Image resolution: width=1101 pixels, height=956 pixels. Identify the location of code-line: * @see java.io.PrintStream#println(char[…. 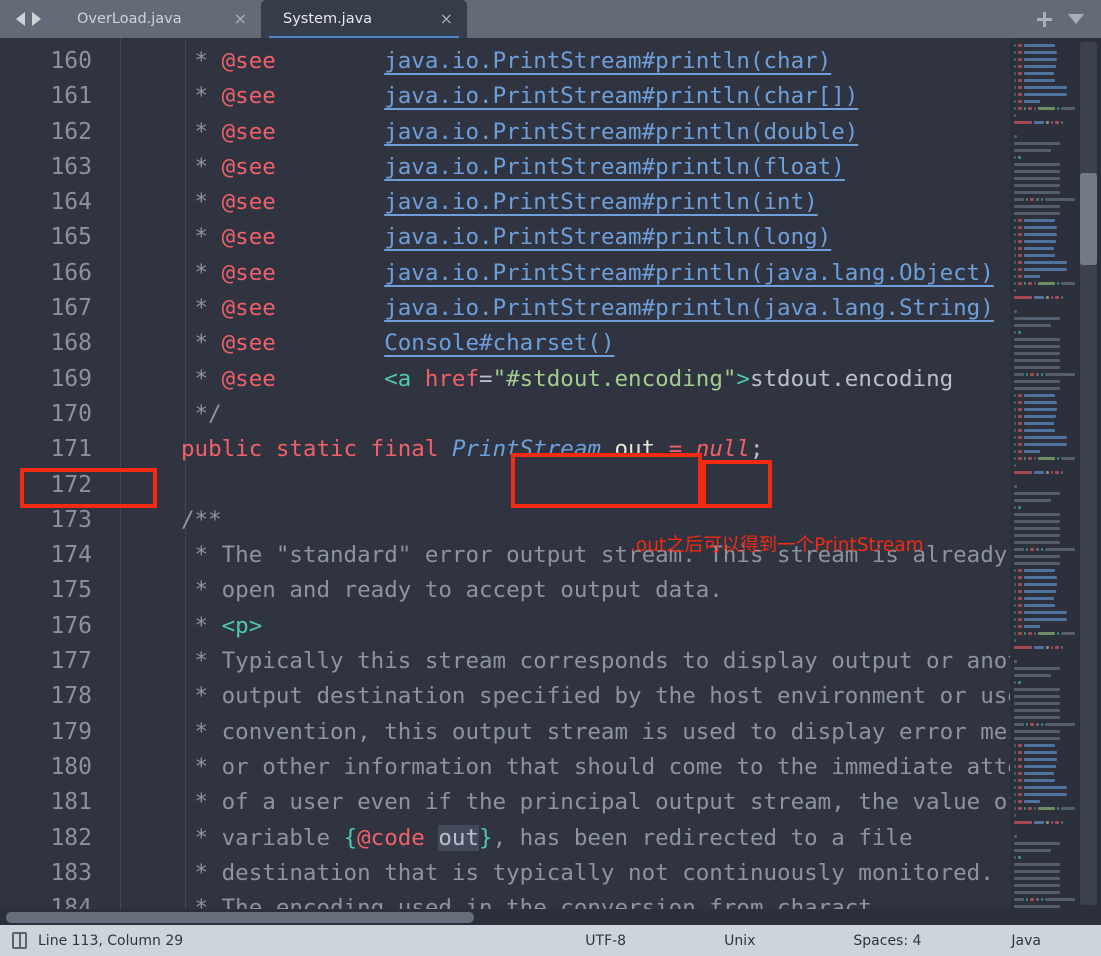
(630, 96).